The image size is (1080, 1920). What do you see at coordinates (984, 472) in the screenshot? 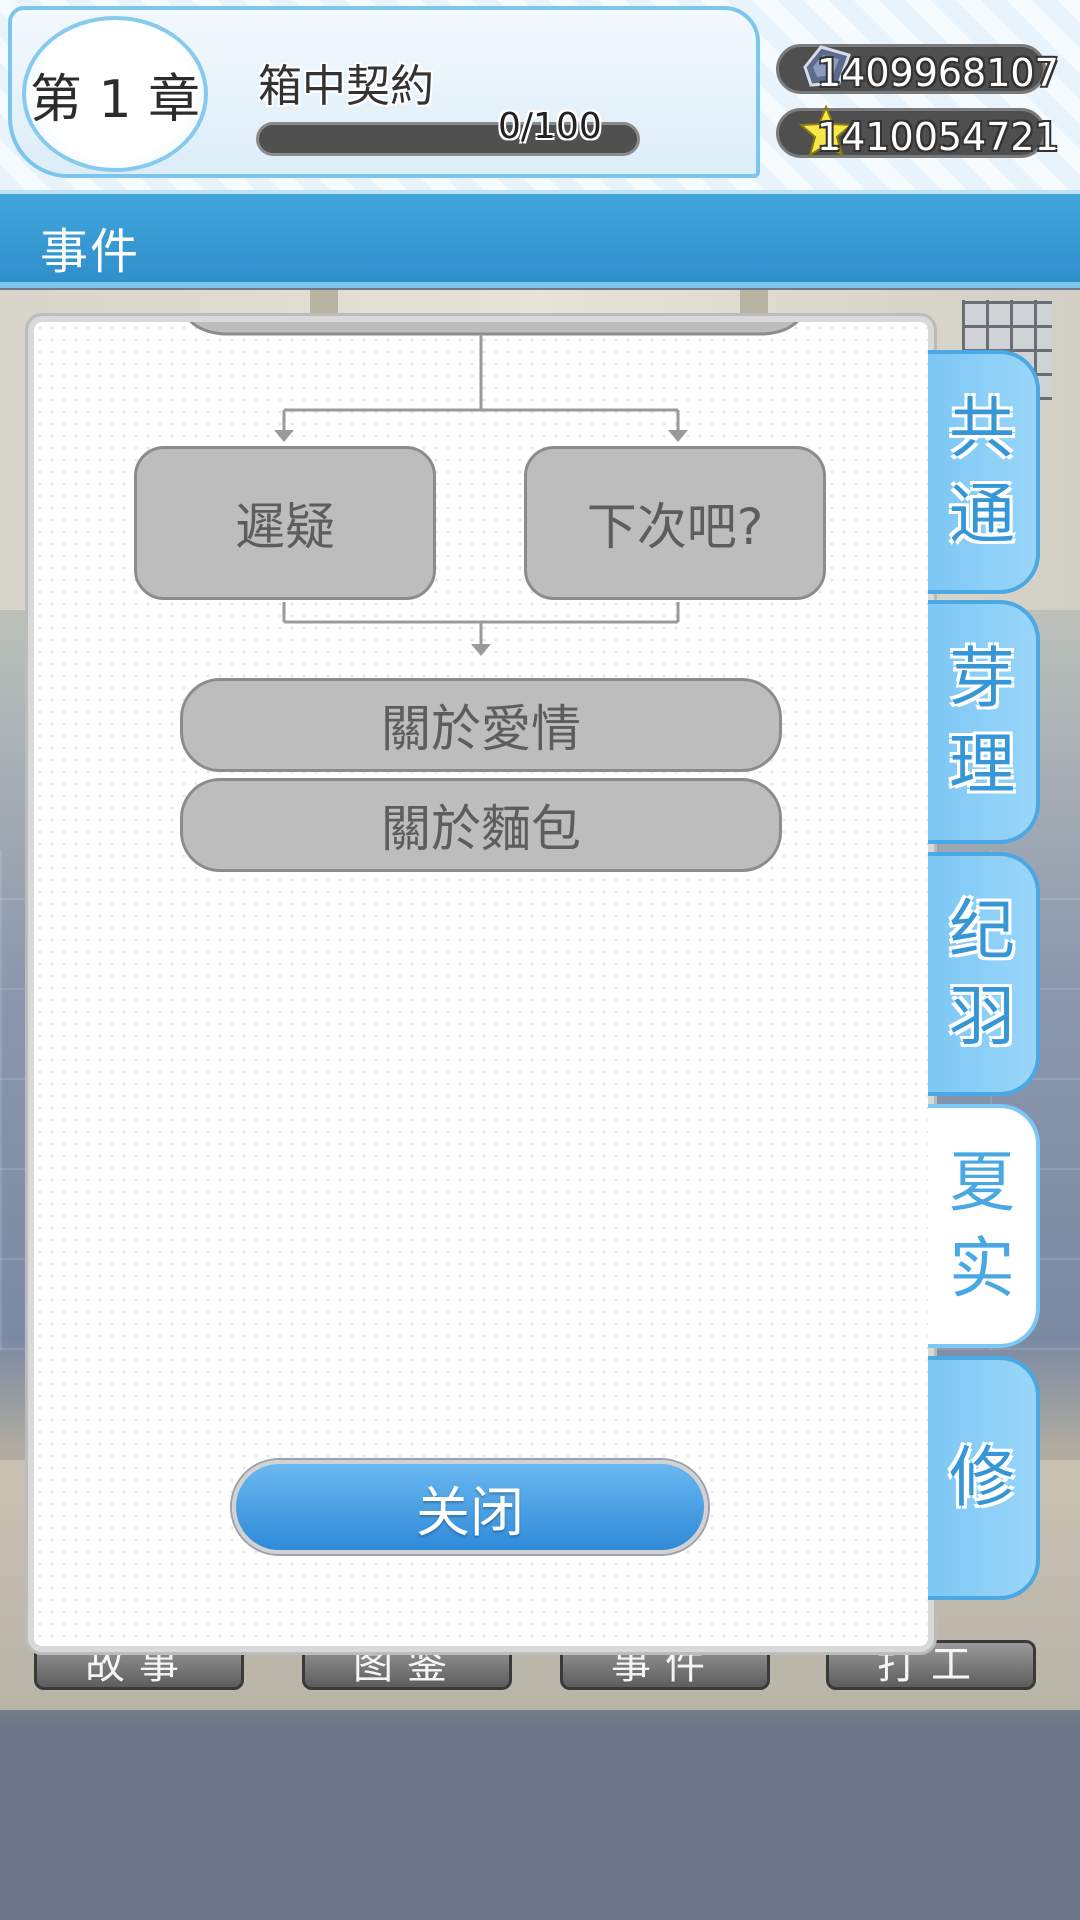
I see `tab-common: 共 通` at bounding box center [984, 472].